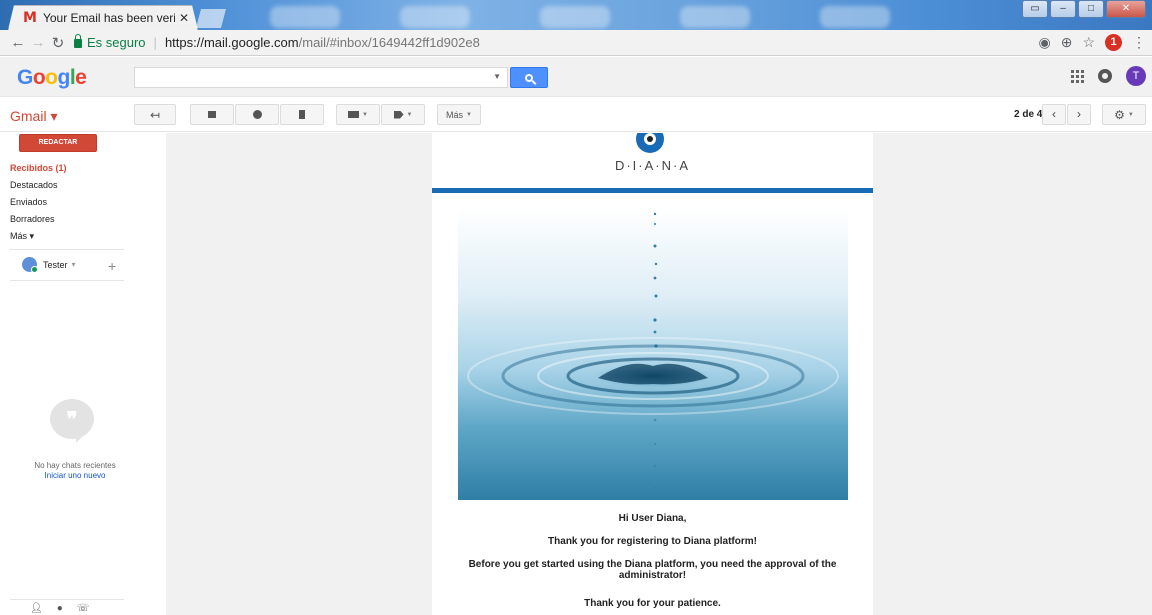 The image size is (1152, 615). I want to click on new-tab-button, so click(211, 18).